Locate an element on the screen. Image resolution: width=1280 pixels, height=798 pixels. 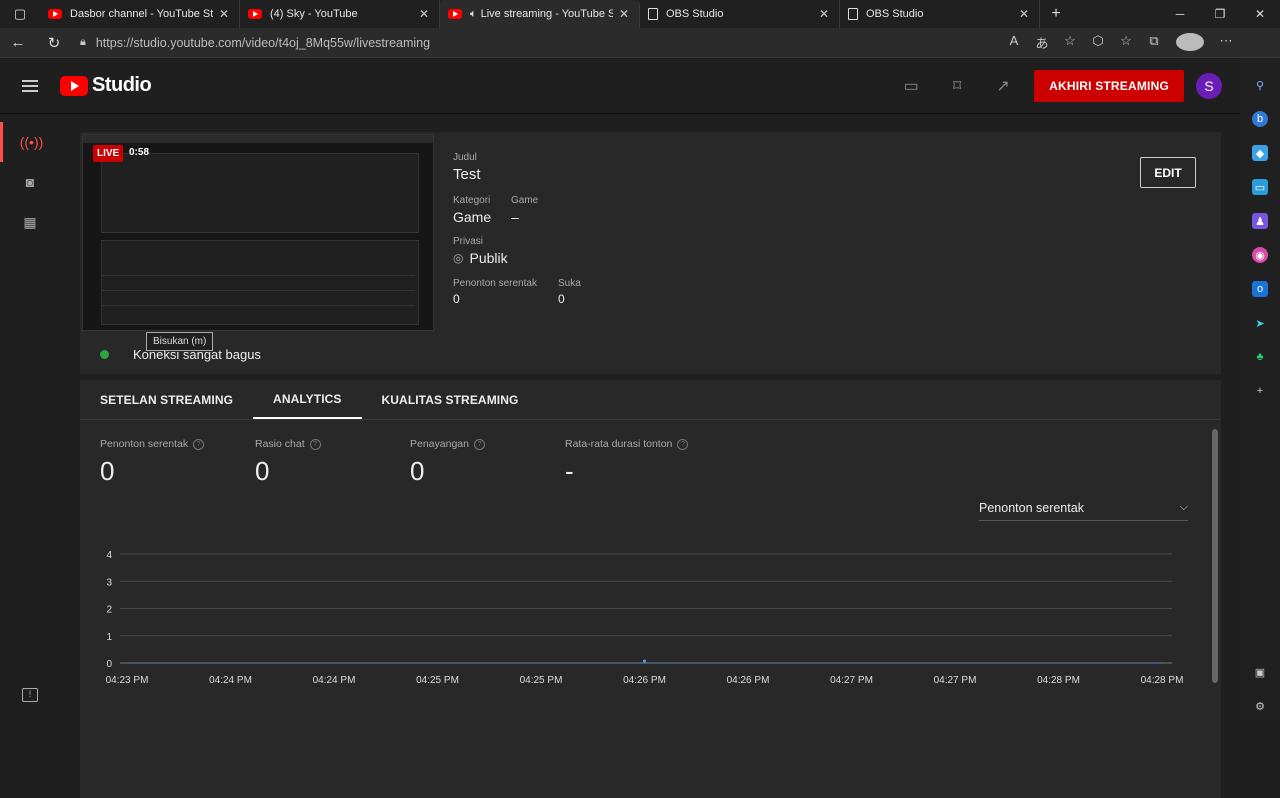
close-window-icon: ✕ is located at coordinates (1260, 14).